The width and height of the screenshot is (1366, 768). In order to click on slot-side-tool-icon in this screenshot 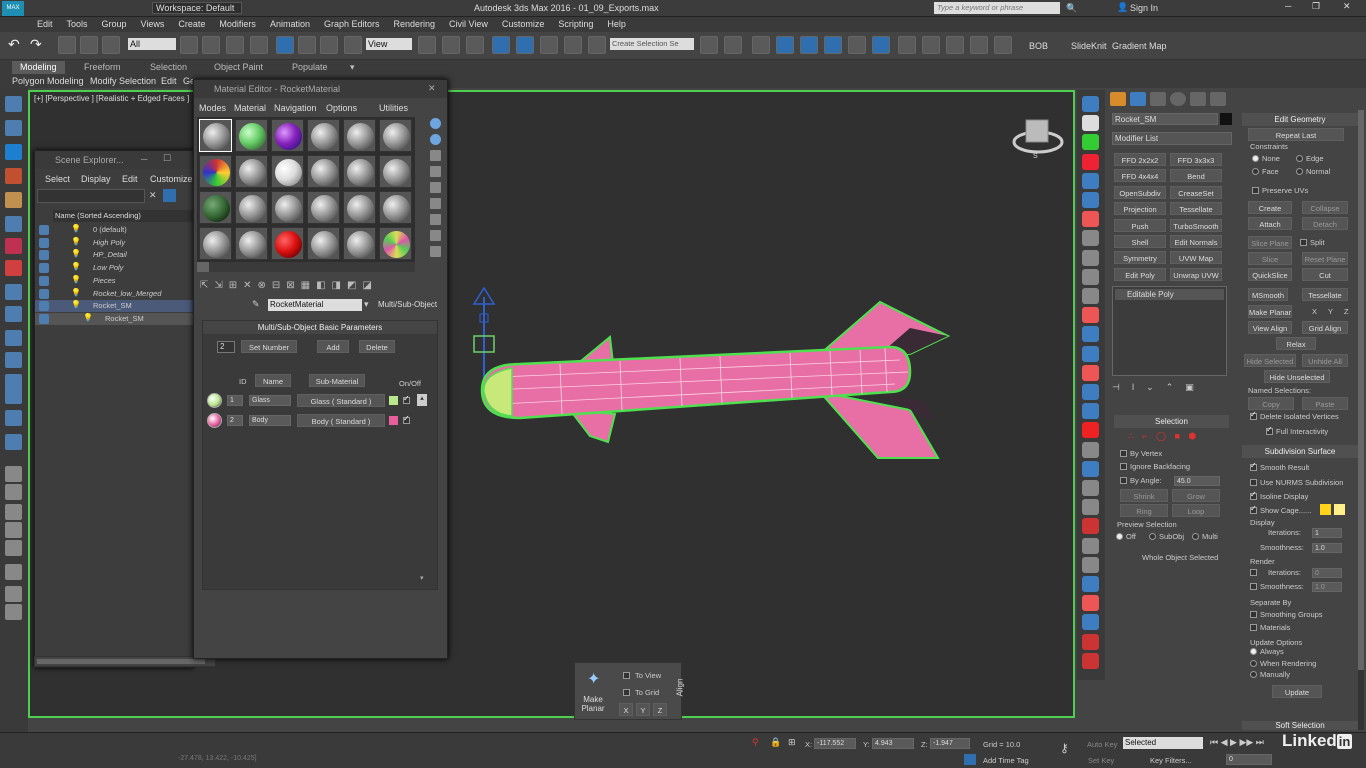, I will do `click(435, 139)`.